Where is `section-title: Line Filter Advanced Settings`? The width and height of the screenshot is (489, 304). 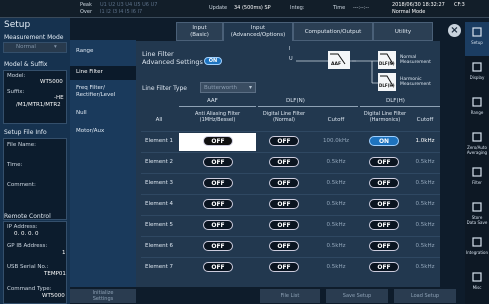 section-title: Line Filter Advanced Settings is located at coordinates (172, 58).